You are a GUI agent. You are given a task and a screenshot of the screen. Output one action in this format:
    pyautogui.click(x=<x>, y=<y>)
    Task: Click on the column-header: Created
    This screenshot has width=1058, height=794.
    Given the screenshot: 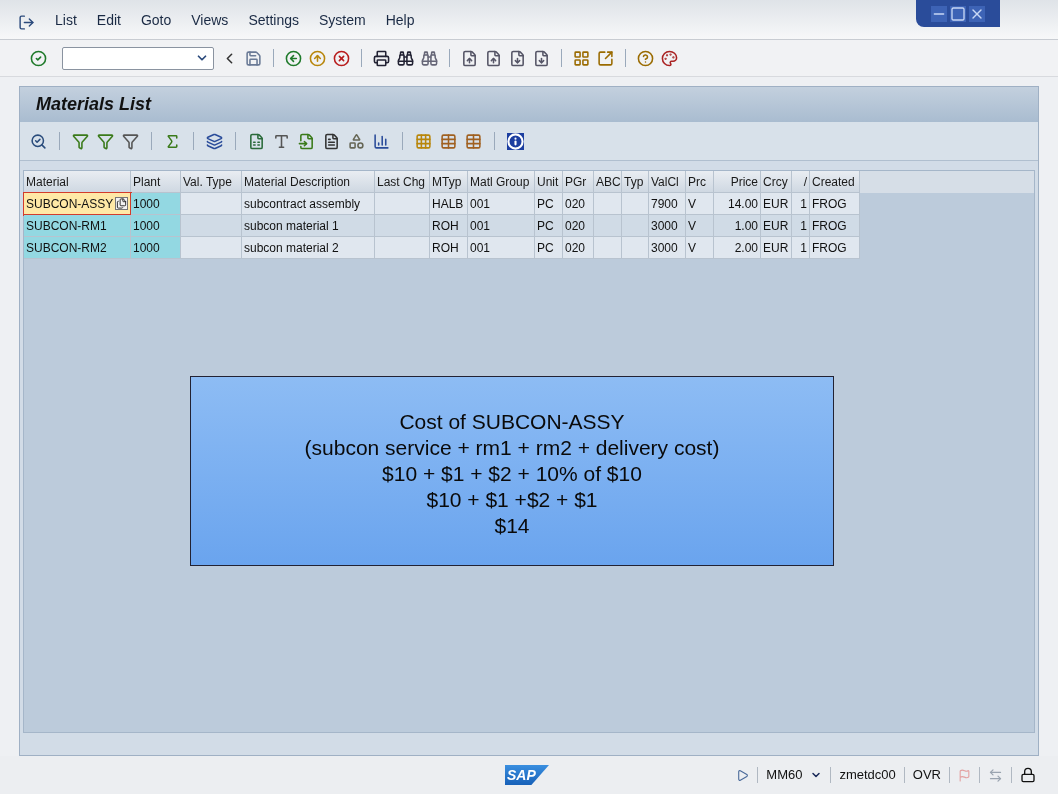 What is the action you would take?
    pyautogui.click(x=835, y=182)
    